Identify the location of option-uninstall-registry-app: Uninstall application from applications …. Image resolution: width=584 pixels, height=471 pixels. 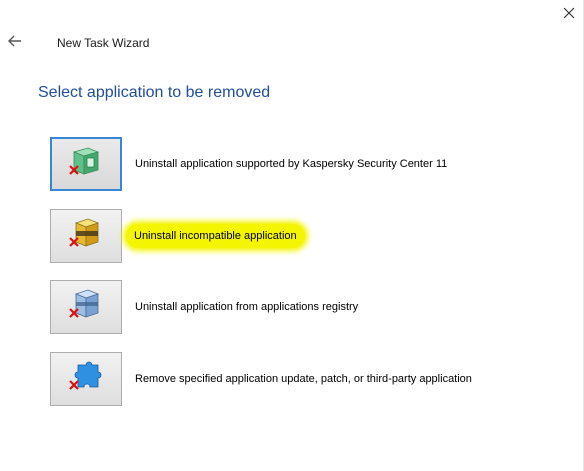
(290, 307).